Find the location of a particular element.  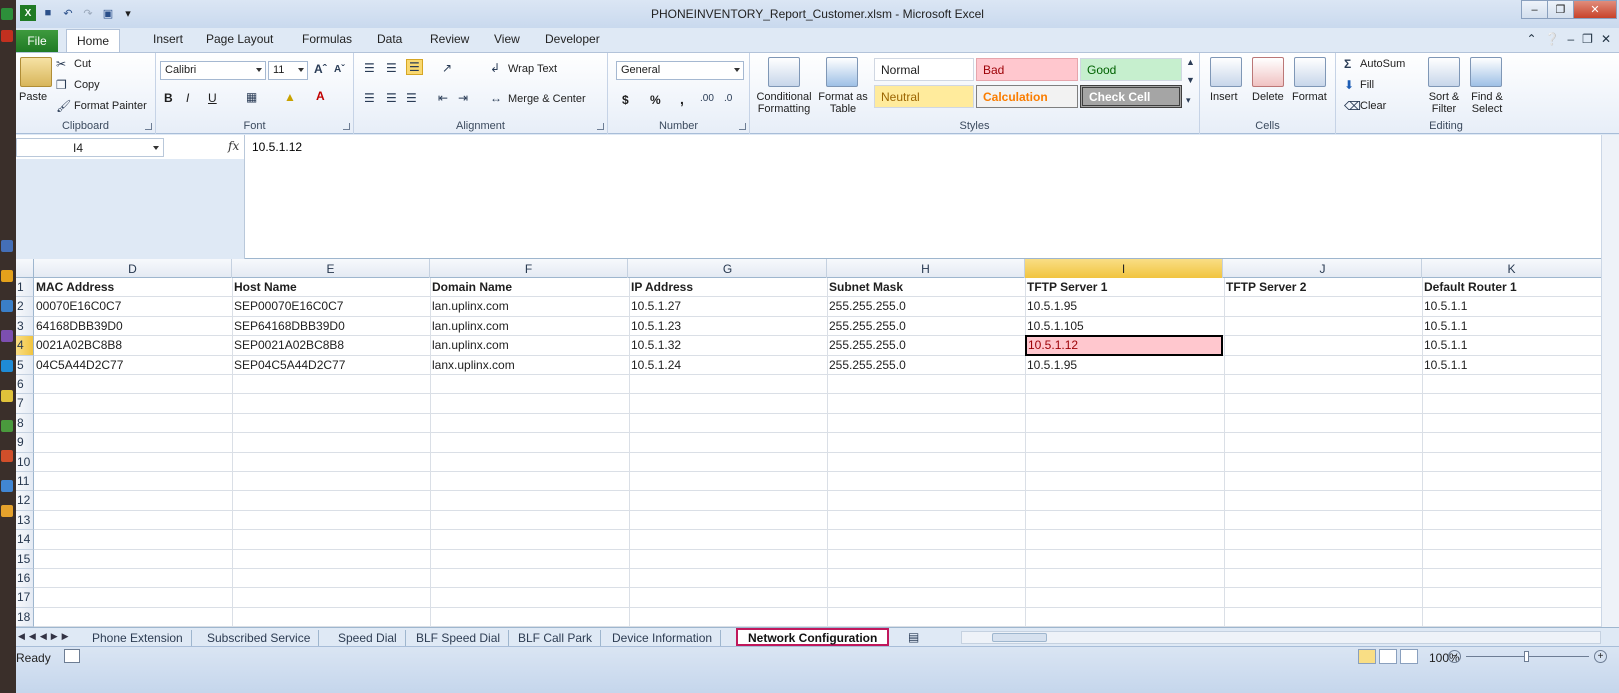

styles-more-icon: ▾ is located at coordinates (1188, 100).